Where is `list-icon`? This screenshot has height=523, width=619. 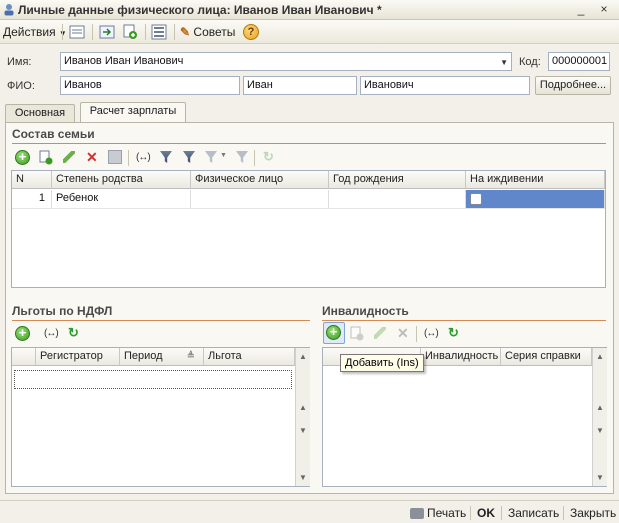
list-icon is located at coordinates (159, 32).